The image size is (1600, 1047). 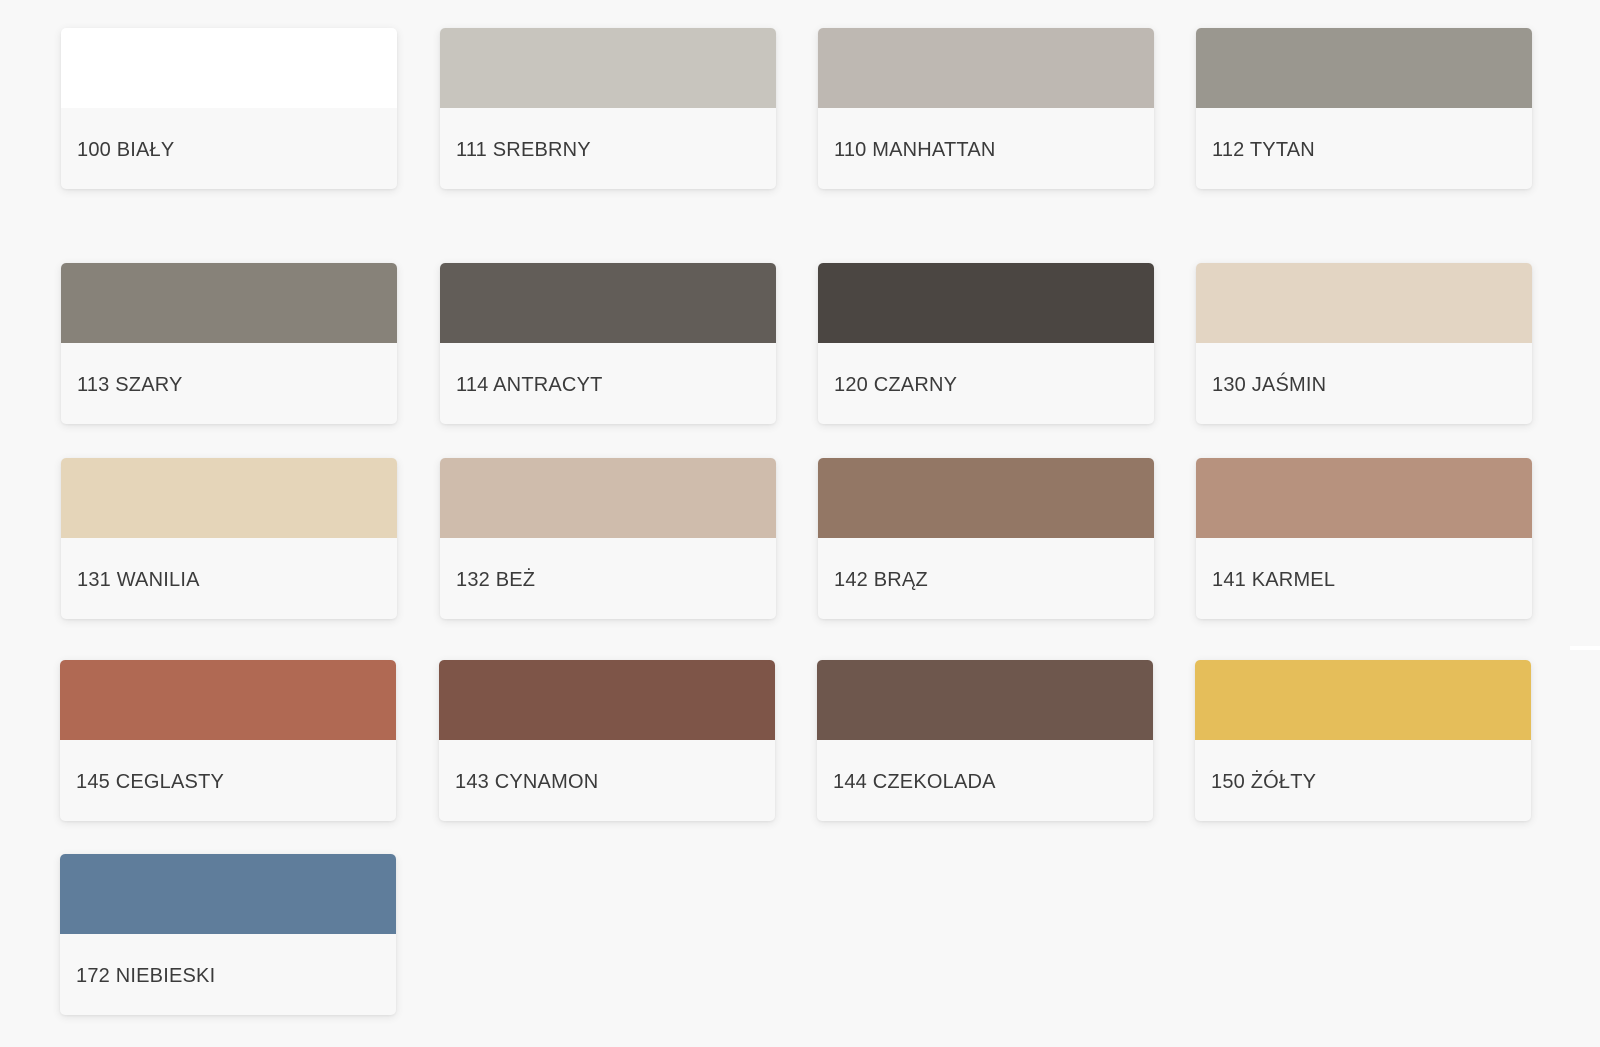 I want to click on swatch-label: 172 NIEBIESKI, so click(x=146, y=976).